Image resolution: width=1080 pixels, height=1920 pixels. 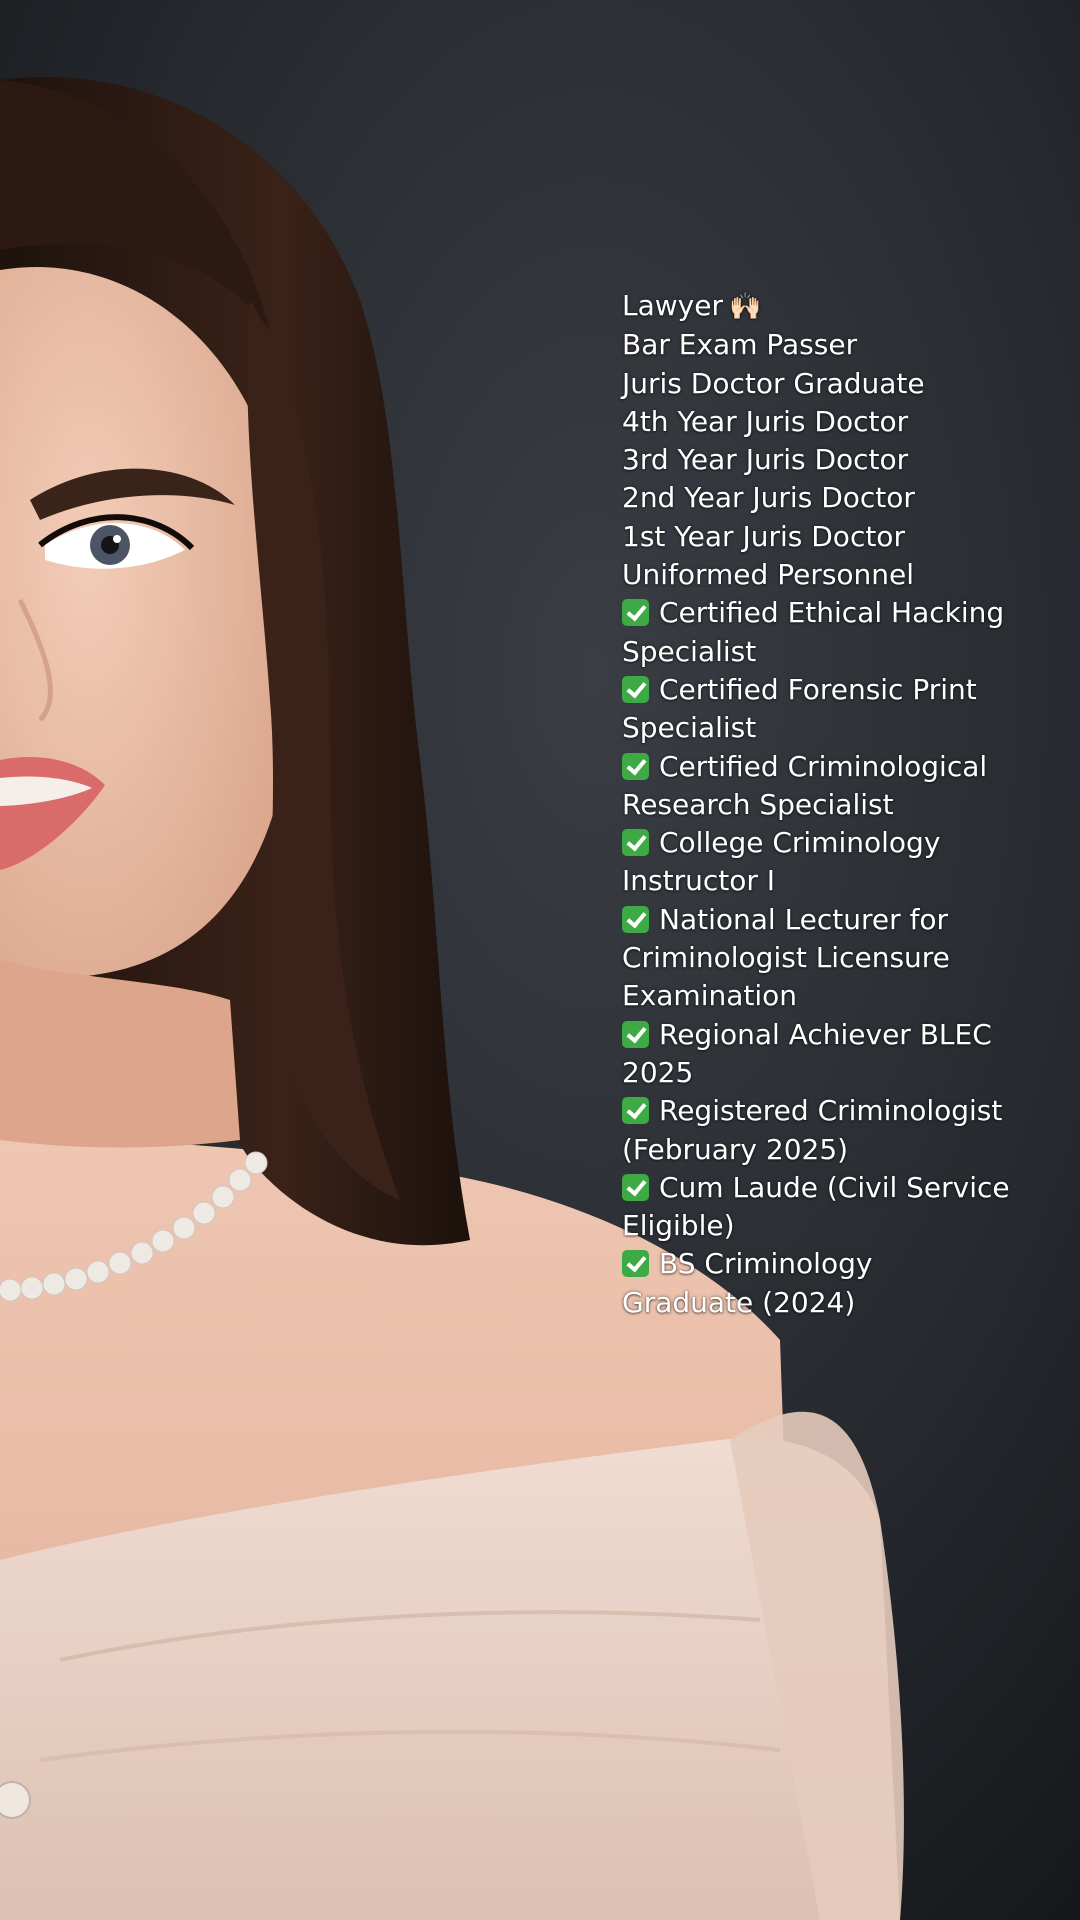 I want to click on credential-line: Bar Exam Passer, so click(x=740, y=345).